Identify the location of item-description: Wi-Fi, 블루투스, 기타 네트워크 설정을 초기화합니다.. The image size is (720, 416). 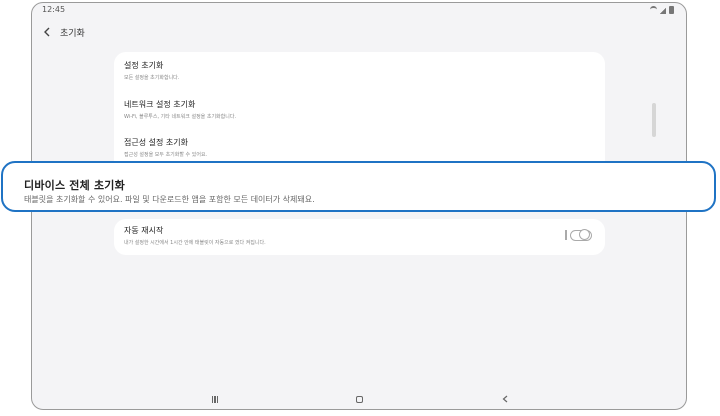
(180, 117).